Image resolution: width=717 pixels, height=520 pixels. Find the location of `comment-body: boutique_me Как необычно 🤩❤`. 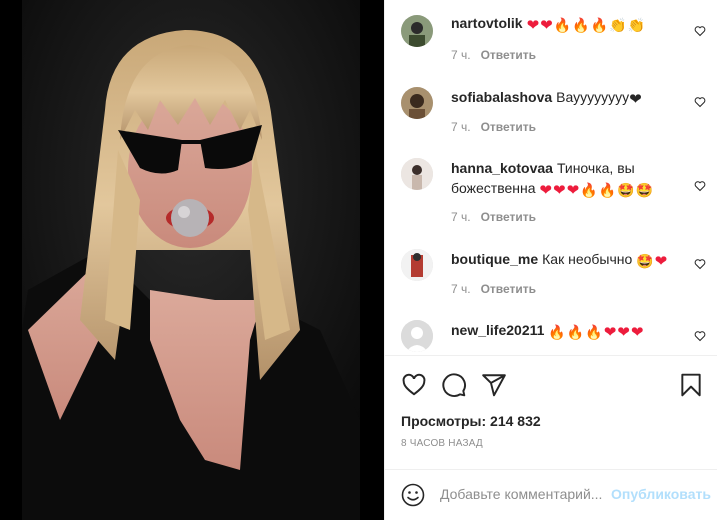

comment-body: boutique_me Как необычно 🤩❤ is located at coordinates (566, 260).